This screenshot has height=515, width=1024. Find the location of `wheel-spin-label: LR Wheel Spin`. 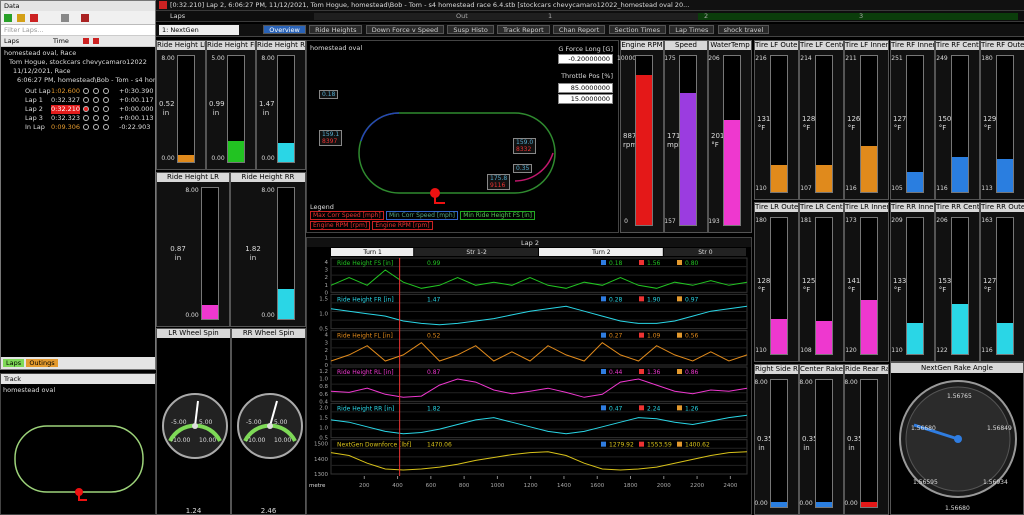

wheel-spin-label: LR Wheel Spin is located at coordinates (193, 333).